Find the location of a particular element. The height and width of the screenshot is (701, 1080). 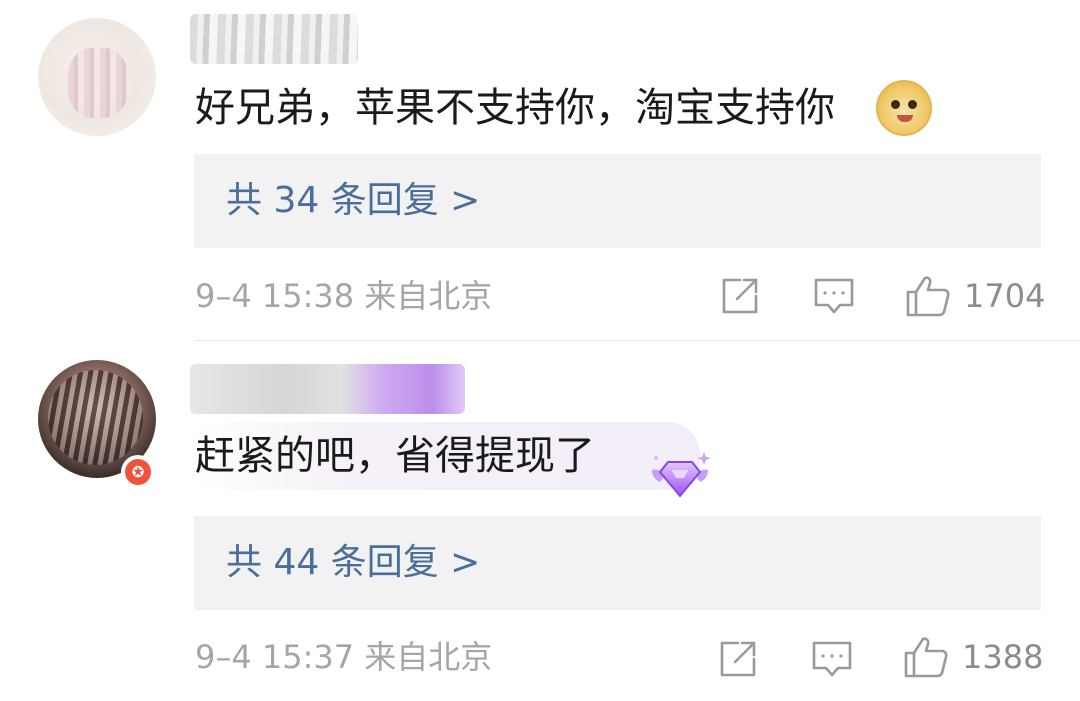

view-replies-link: 共 34 条回复 > is located at coordinates (353, 201).